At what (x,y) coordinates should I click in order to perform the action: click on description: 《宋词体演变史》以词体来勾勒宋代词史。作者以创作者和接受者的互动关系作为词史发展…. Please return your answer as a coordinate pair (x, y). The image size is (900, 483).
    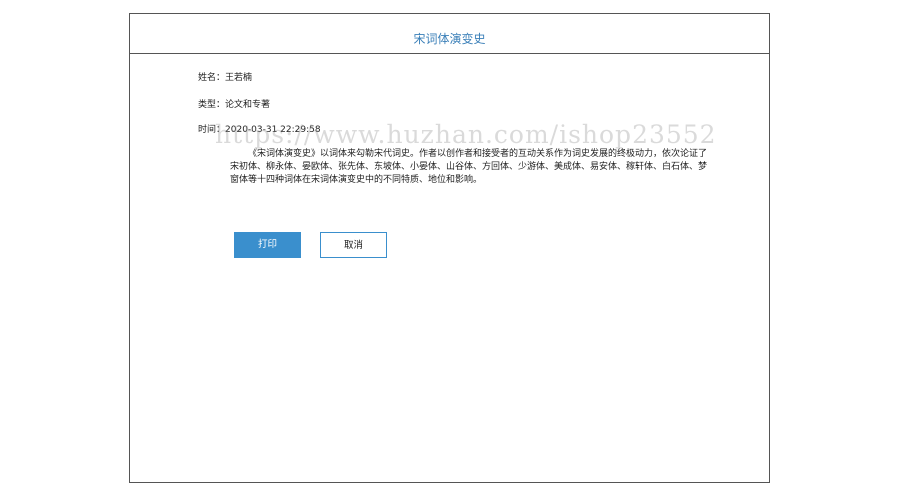
    Looking at the image, I should click on (469, 167).